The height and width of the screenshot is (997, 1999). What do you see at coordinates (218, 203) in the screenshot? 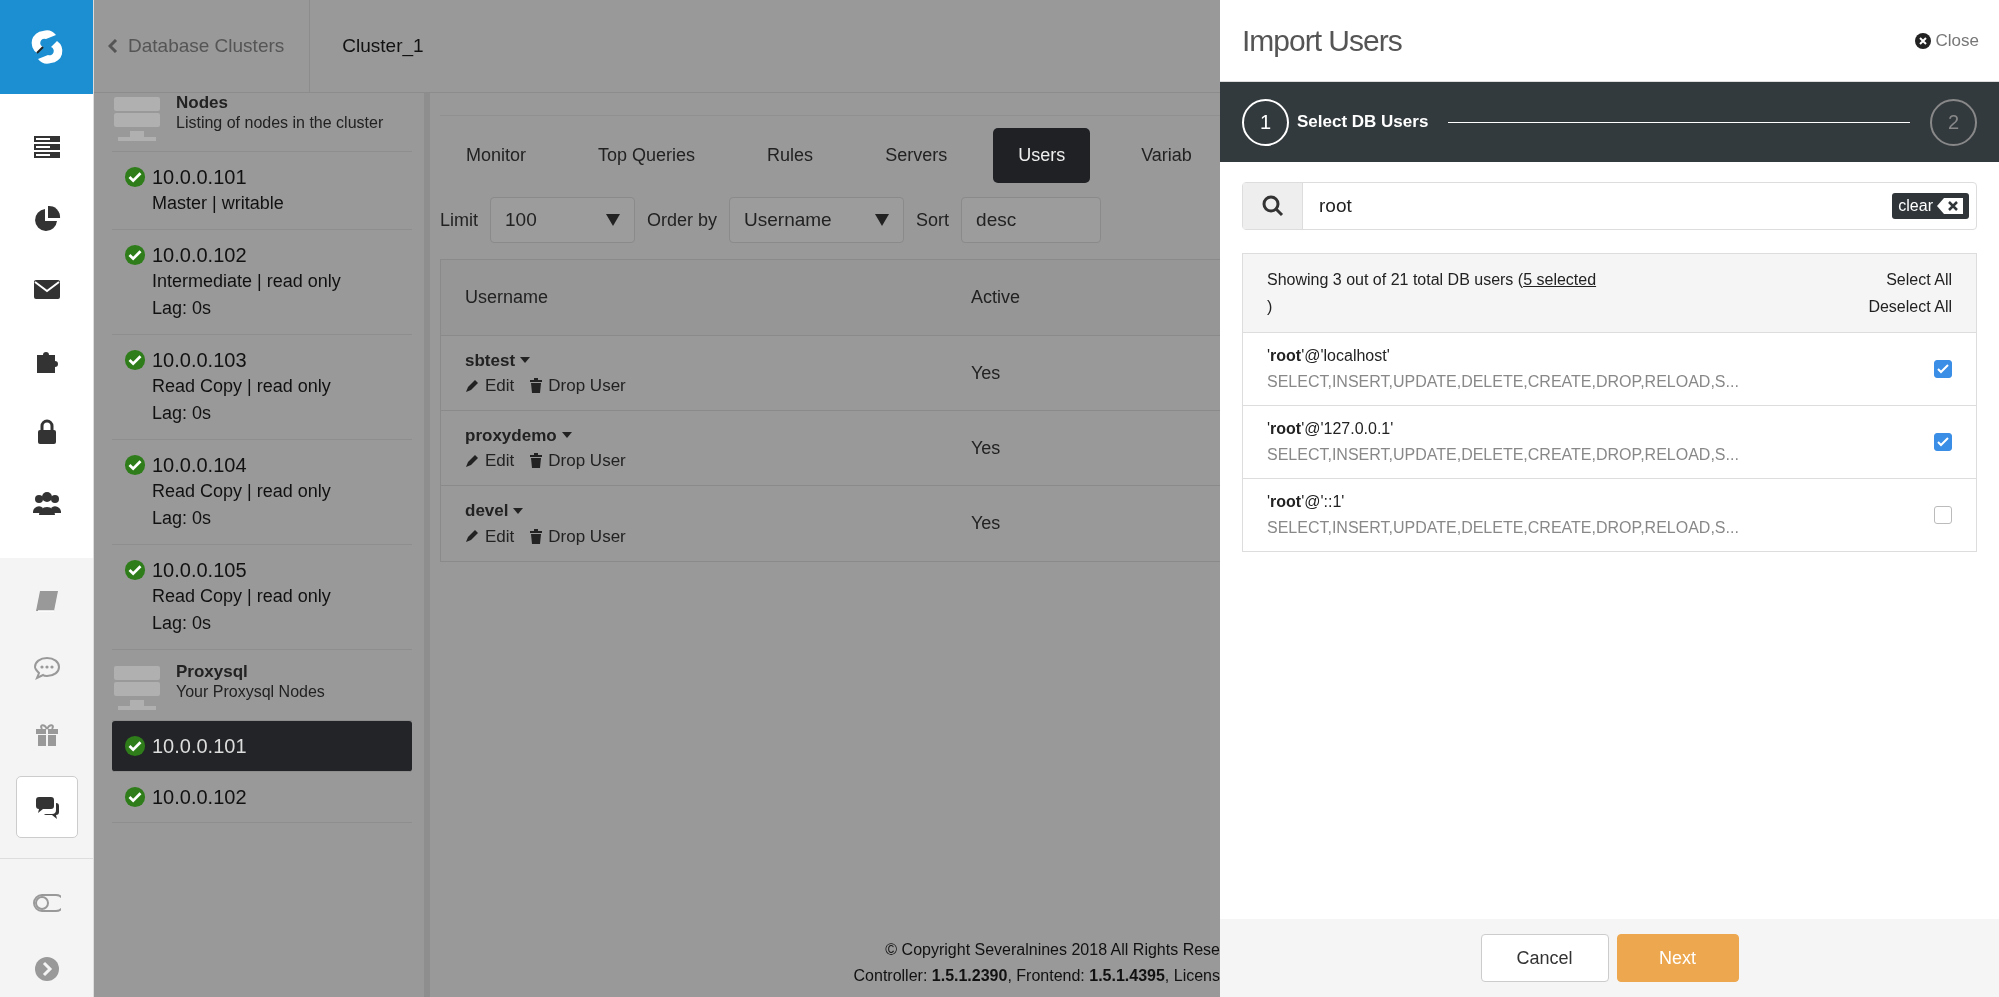
I see `node-detail: Master | writable` at bounding box center [218, 203].